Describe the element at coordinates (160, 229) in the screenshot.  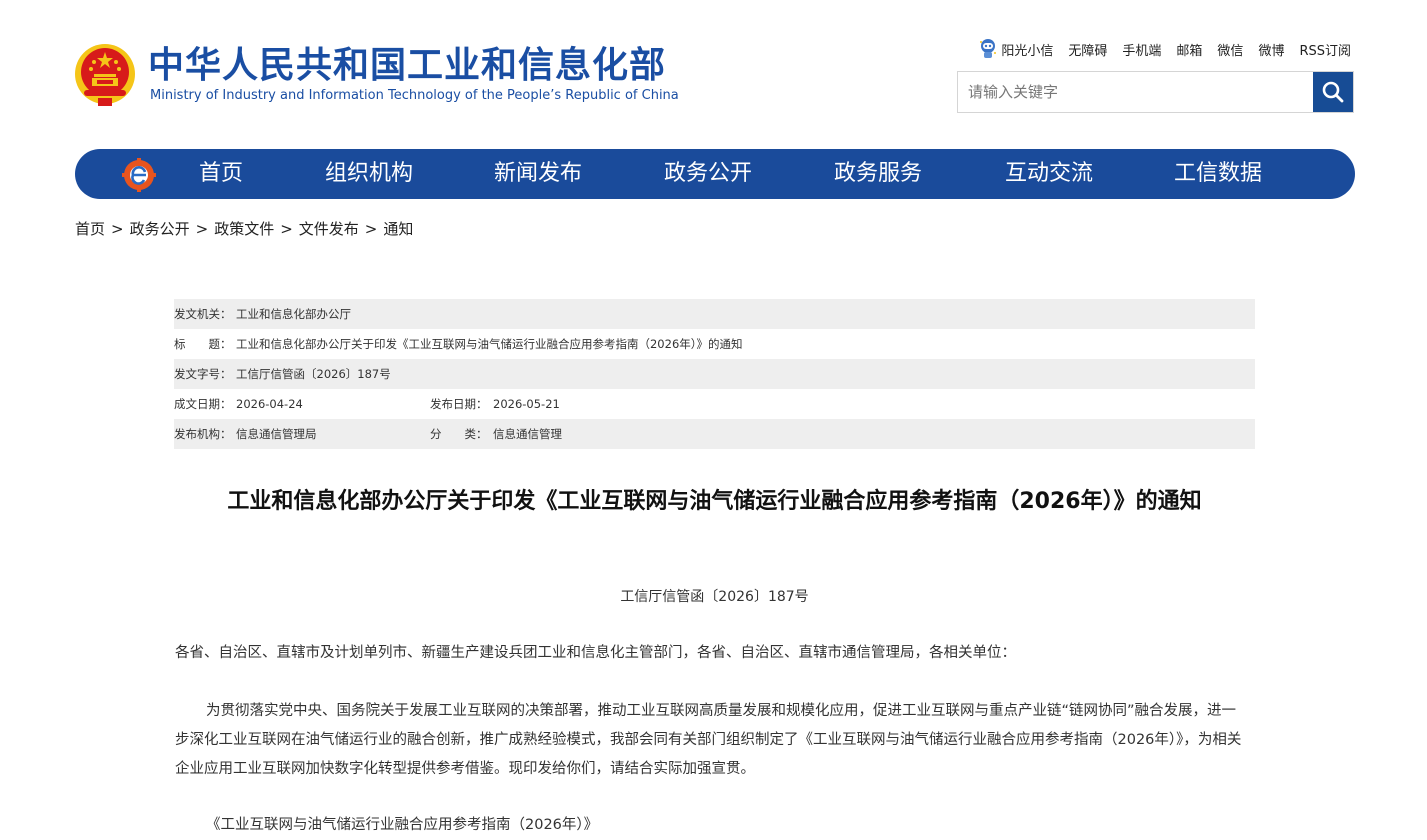
I see `breadcrumb-government-affairs: 政务公开` at that location.